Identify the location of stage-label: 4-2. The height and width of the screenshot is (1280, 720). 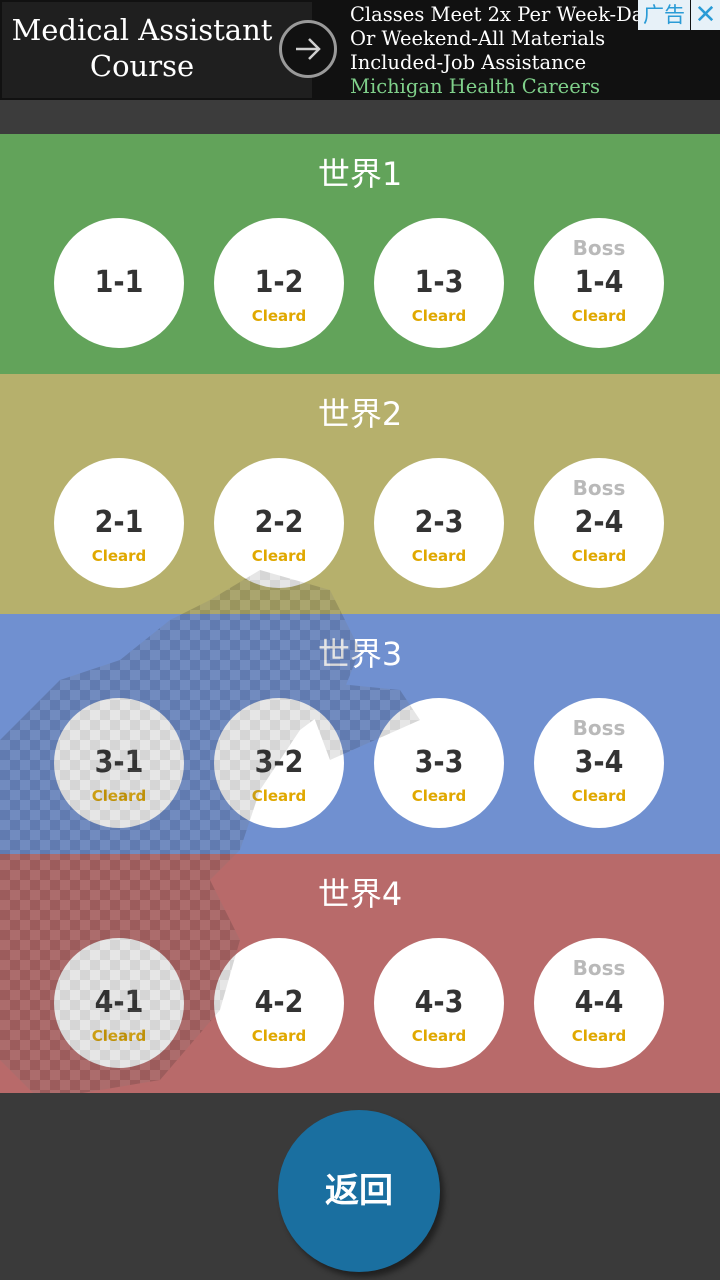
(279, 1002).